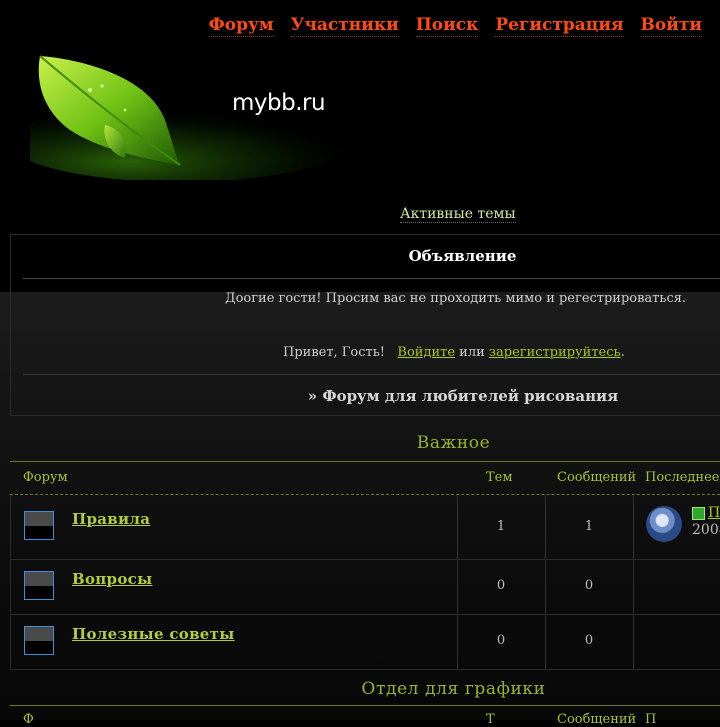  Describe the element at coordinates (365, 642) in the screenshot. I see `forum-row: Полезные советы 0 0` at that location.